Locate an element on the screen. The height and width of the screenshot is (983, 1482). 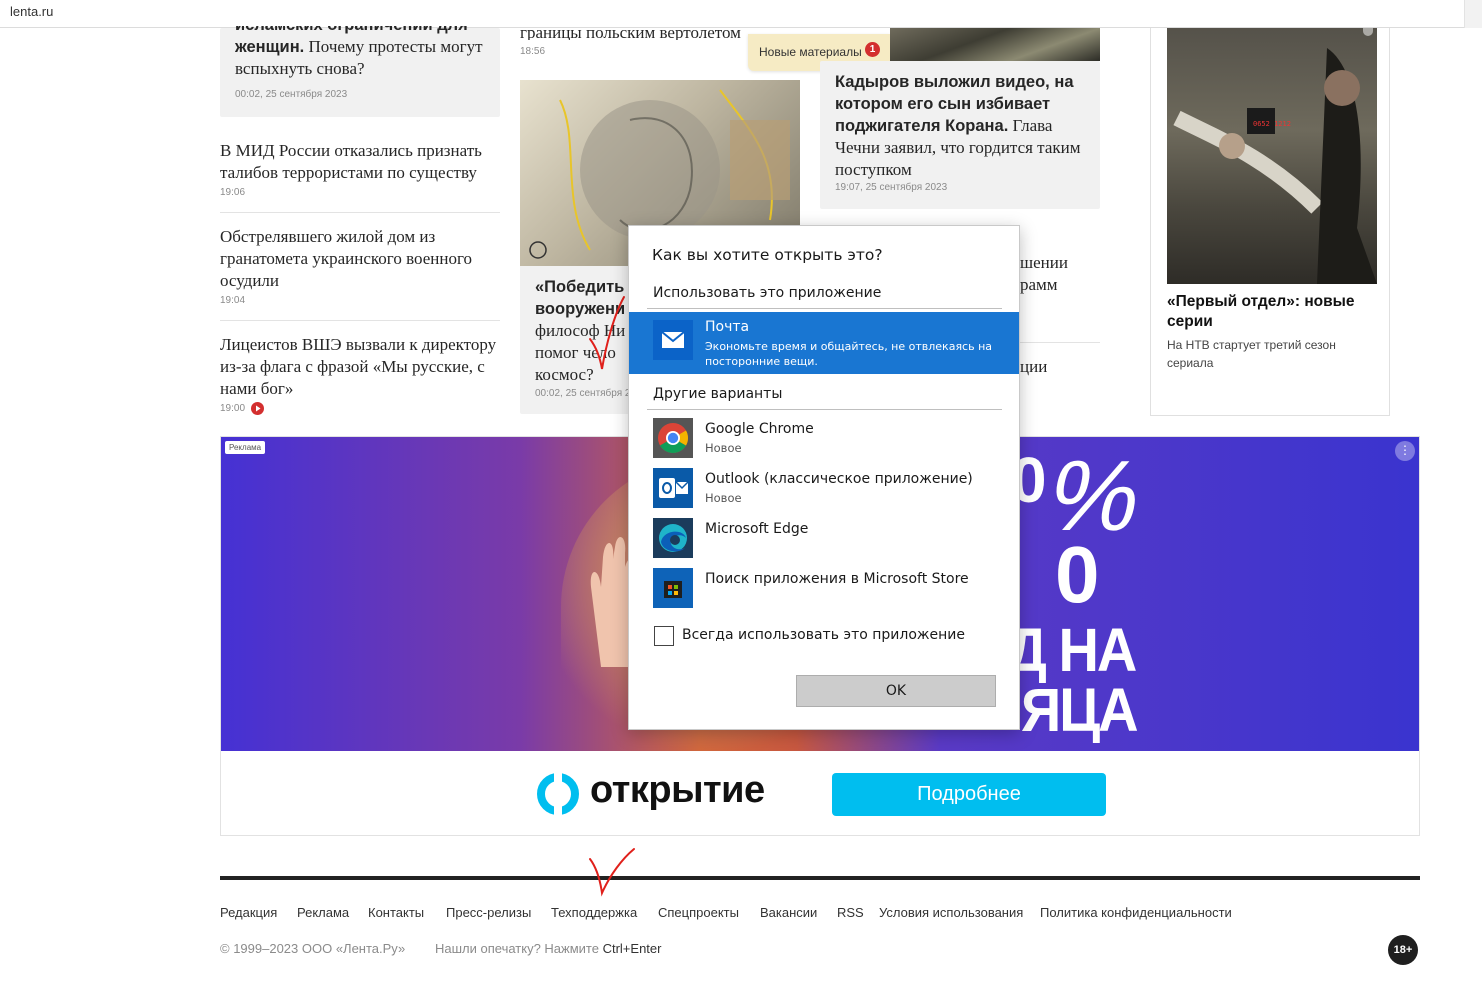
dialog-app-chrome-name: Google Chrome is located at coordinates (759, 429).